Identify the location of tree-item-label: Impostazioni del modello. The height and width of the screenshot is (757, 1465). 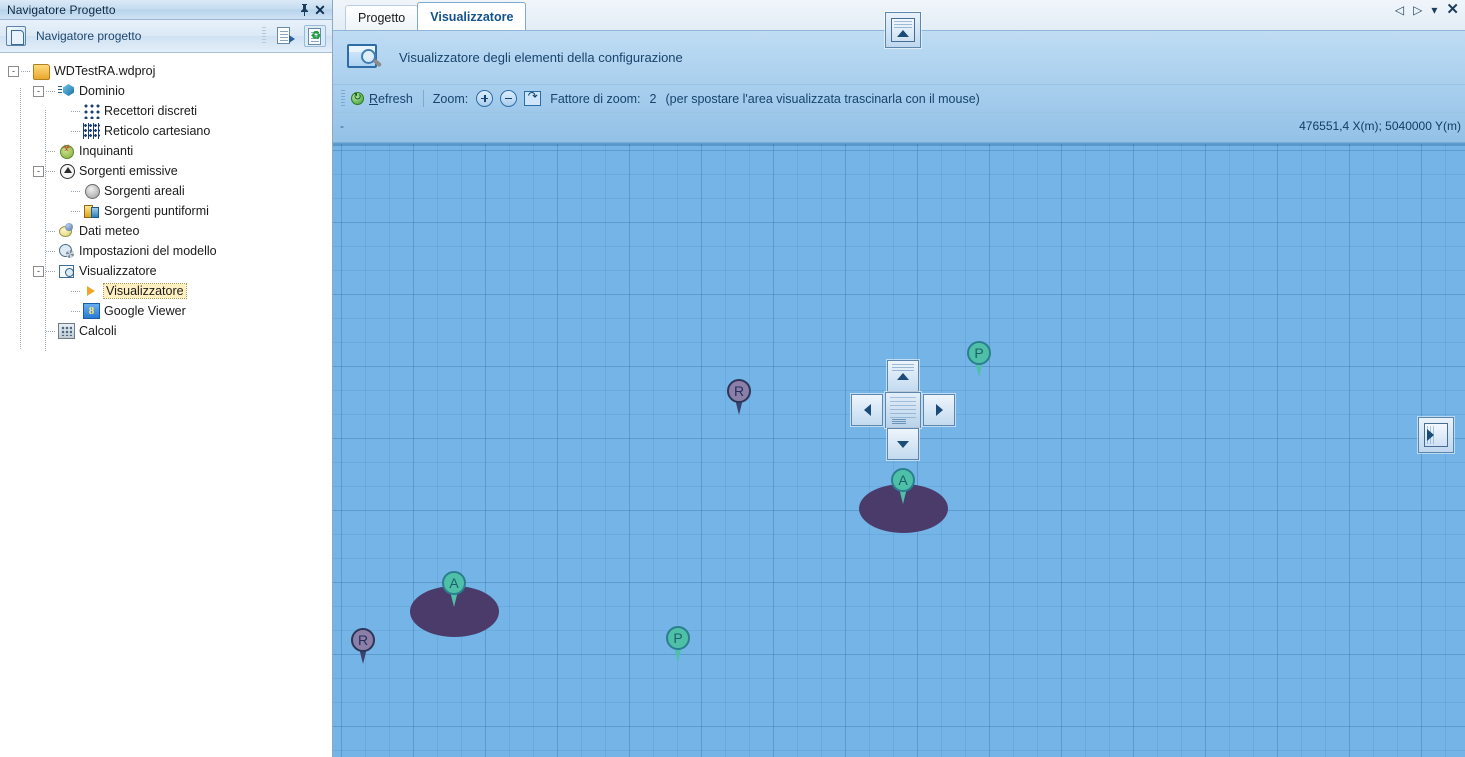
(148, 251).